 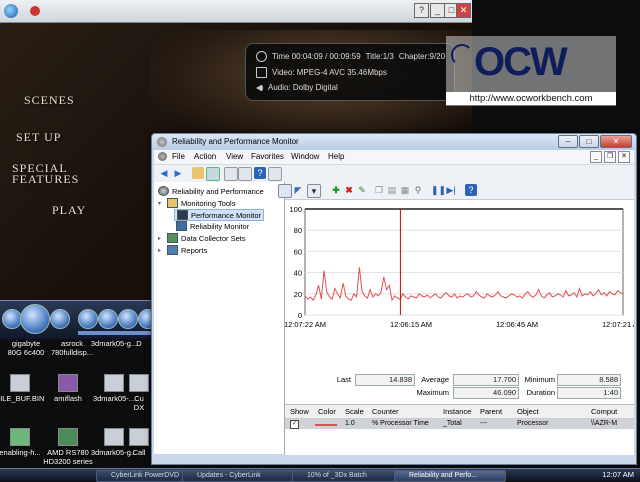 I want to click on up-folder-icon, so click(x=198, y=173).